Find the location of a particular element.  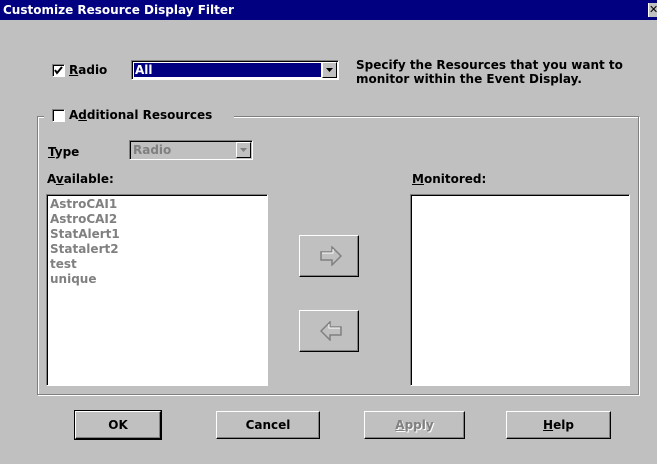

help-button-label: Help is located at coordinates (558, 425).